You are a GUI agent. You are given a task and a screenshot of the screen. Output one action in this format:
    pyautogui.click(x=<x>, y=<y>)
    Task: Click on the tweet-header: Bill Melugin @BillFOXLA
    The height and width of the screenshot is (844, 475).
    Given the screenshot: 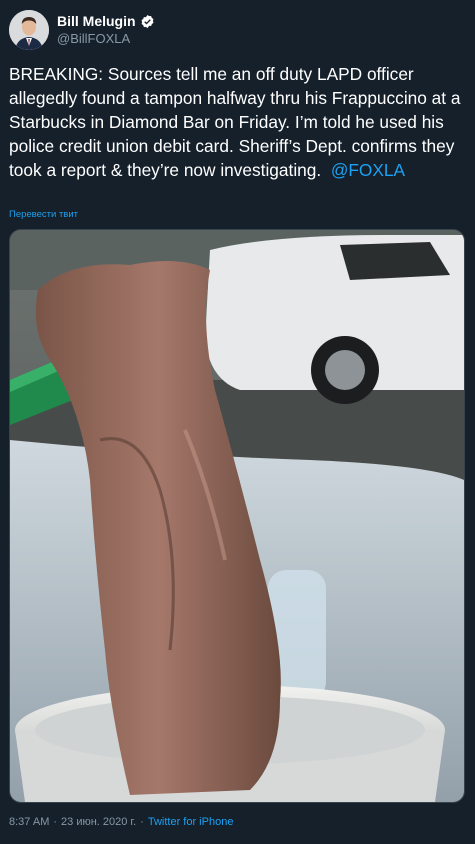 What is the action you would take?
    pyautogui.click(x=82, y=30)
    